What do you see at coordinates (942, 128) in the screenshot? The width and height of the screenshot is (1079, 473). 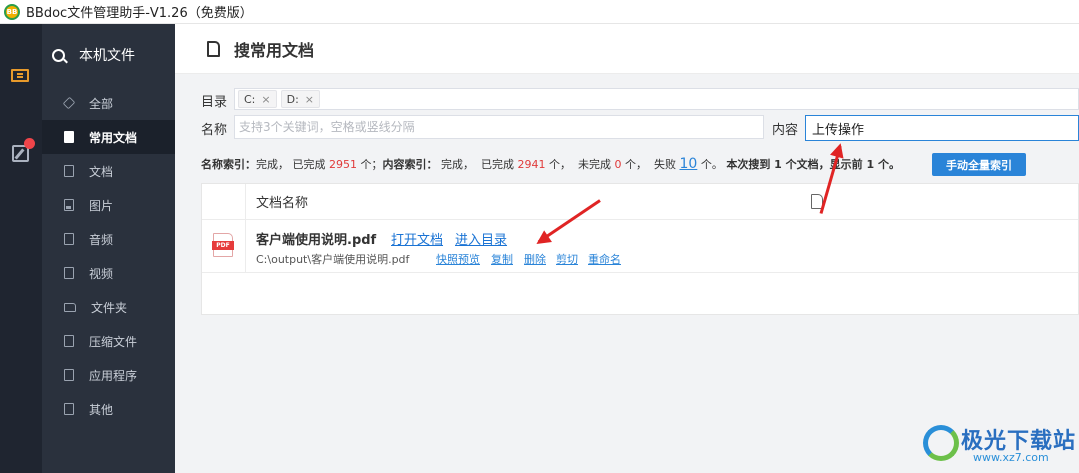 I see `content-search-input` at bounding box center [942, 128].